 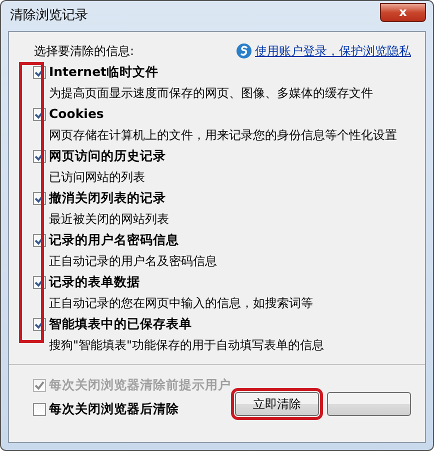 I want to click on option-description: 搜狗"智能填表"功能保存的用于自动填写表单的信息, so click(x=187, y=345).